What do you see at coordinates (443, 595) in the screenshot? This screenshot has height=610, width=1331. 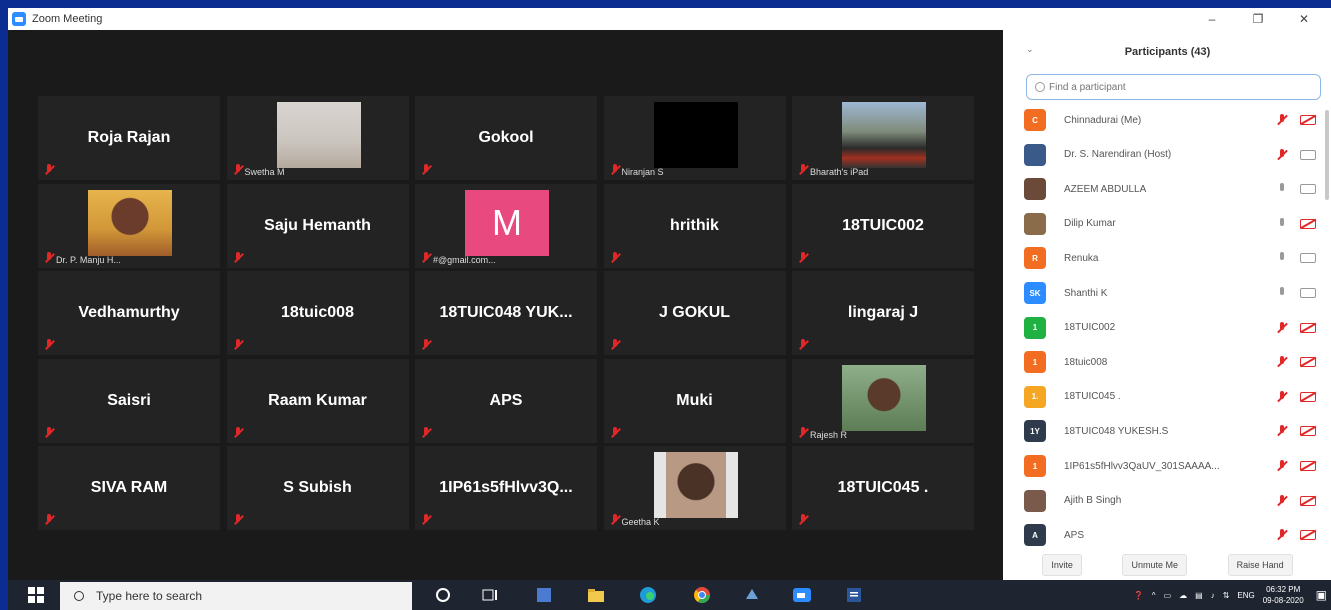 I see `cortana-icon` at bounding box center [443, 595].